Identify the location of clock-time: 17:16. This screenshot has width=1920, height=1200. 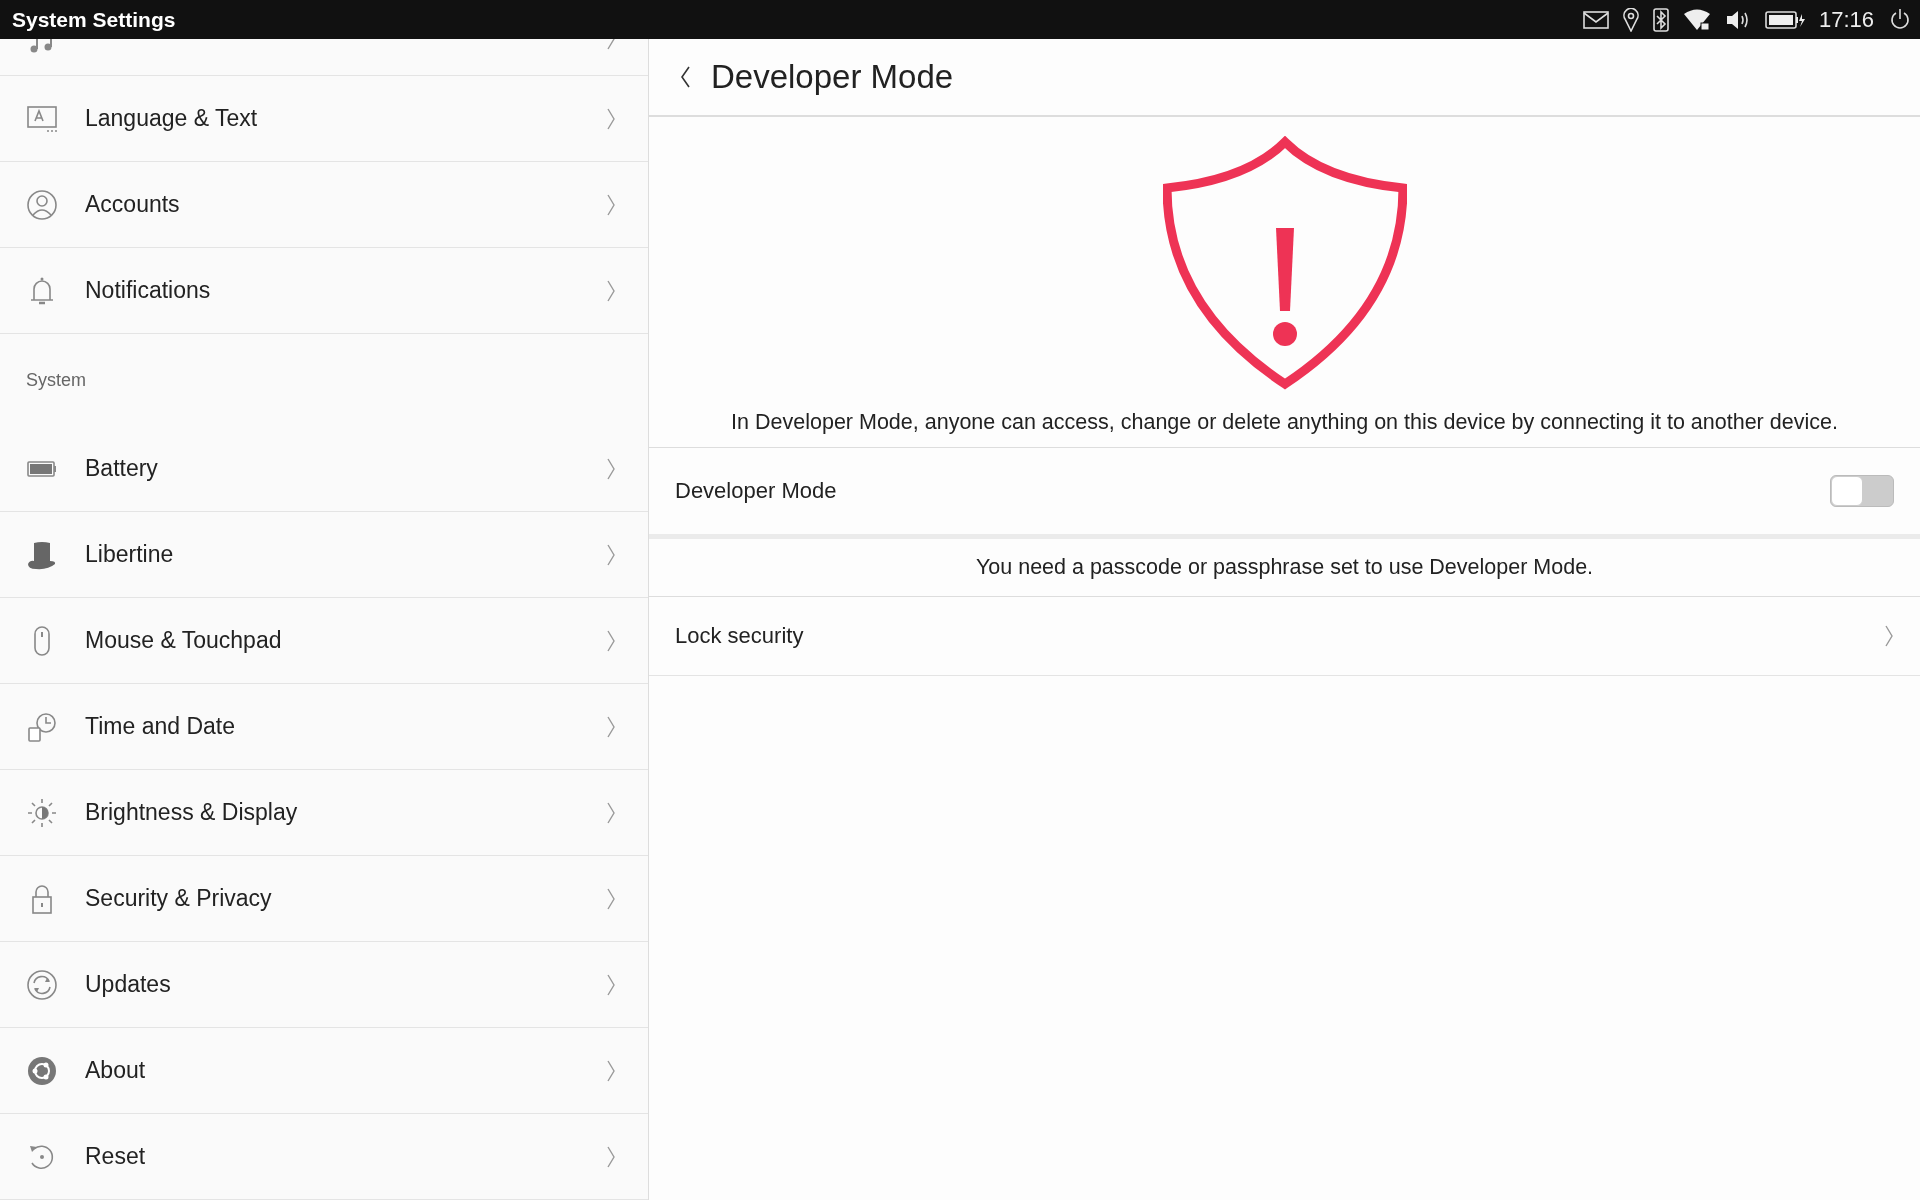
(1846, 19).